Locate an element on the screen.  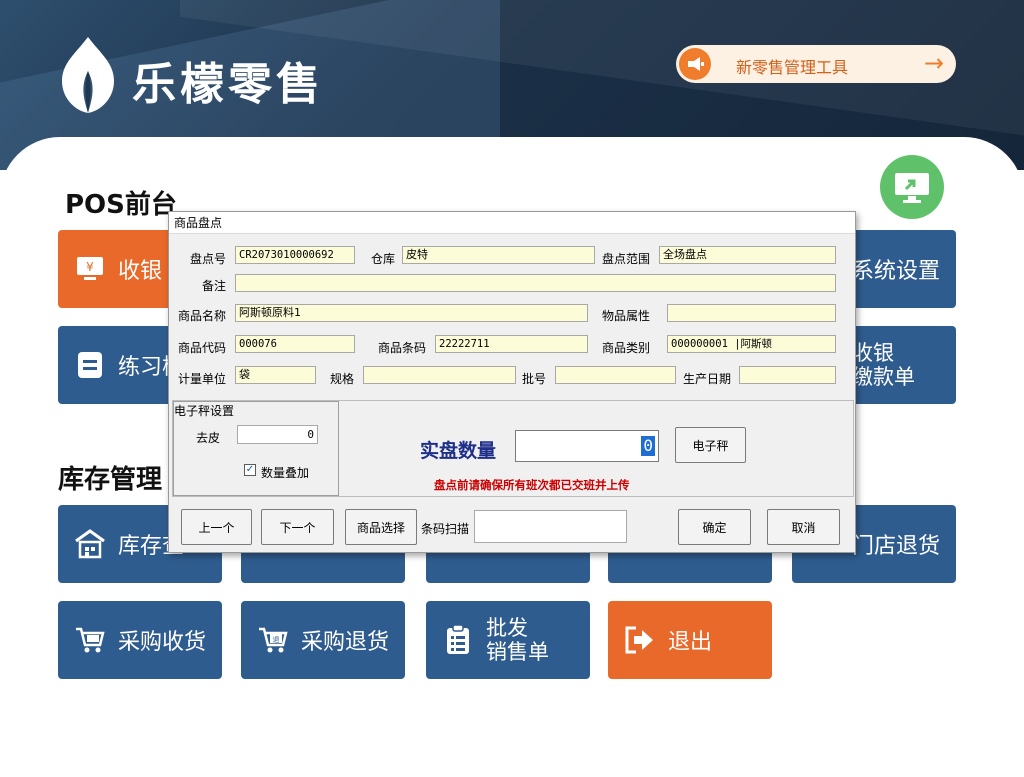
label-count-no: 盘点号 is located at coordinates (208, 259).